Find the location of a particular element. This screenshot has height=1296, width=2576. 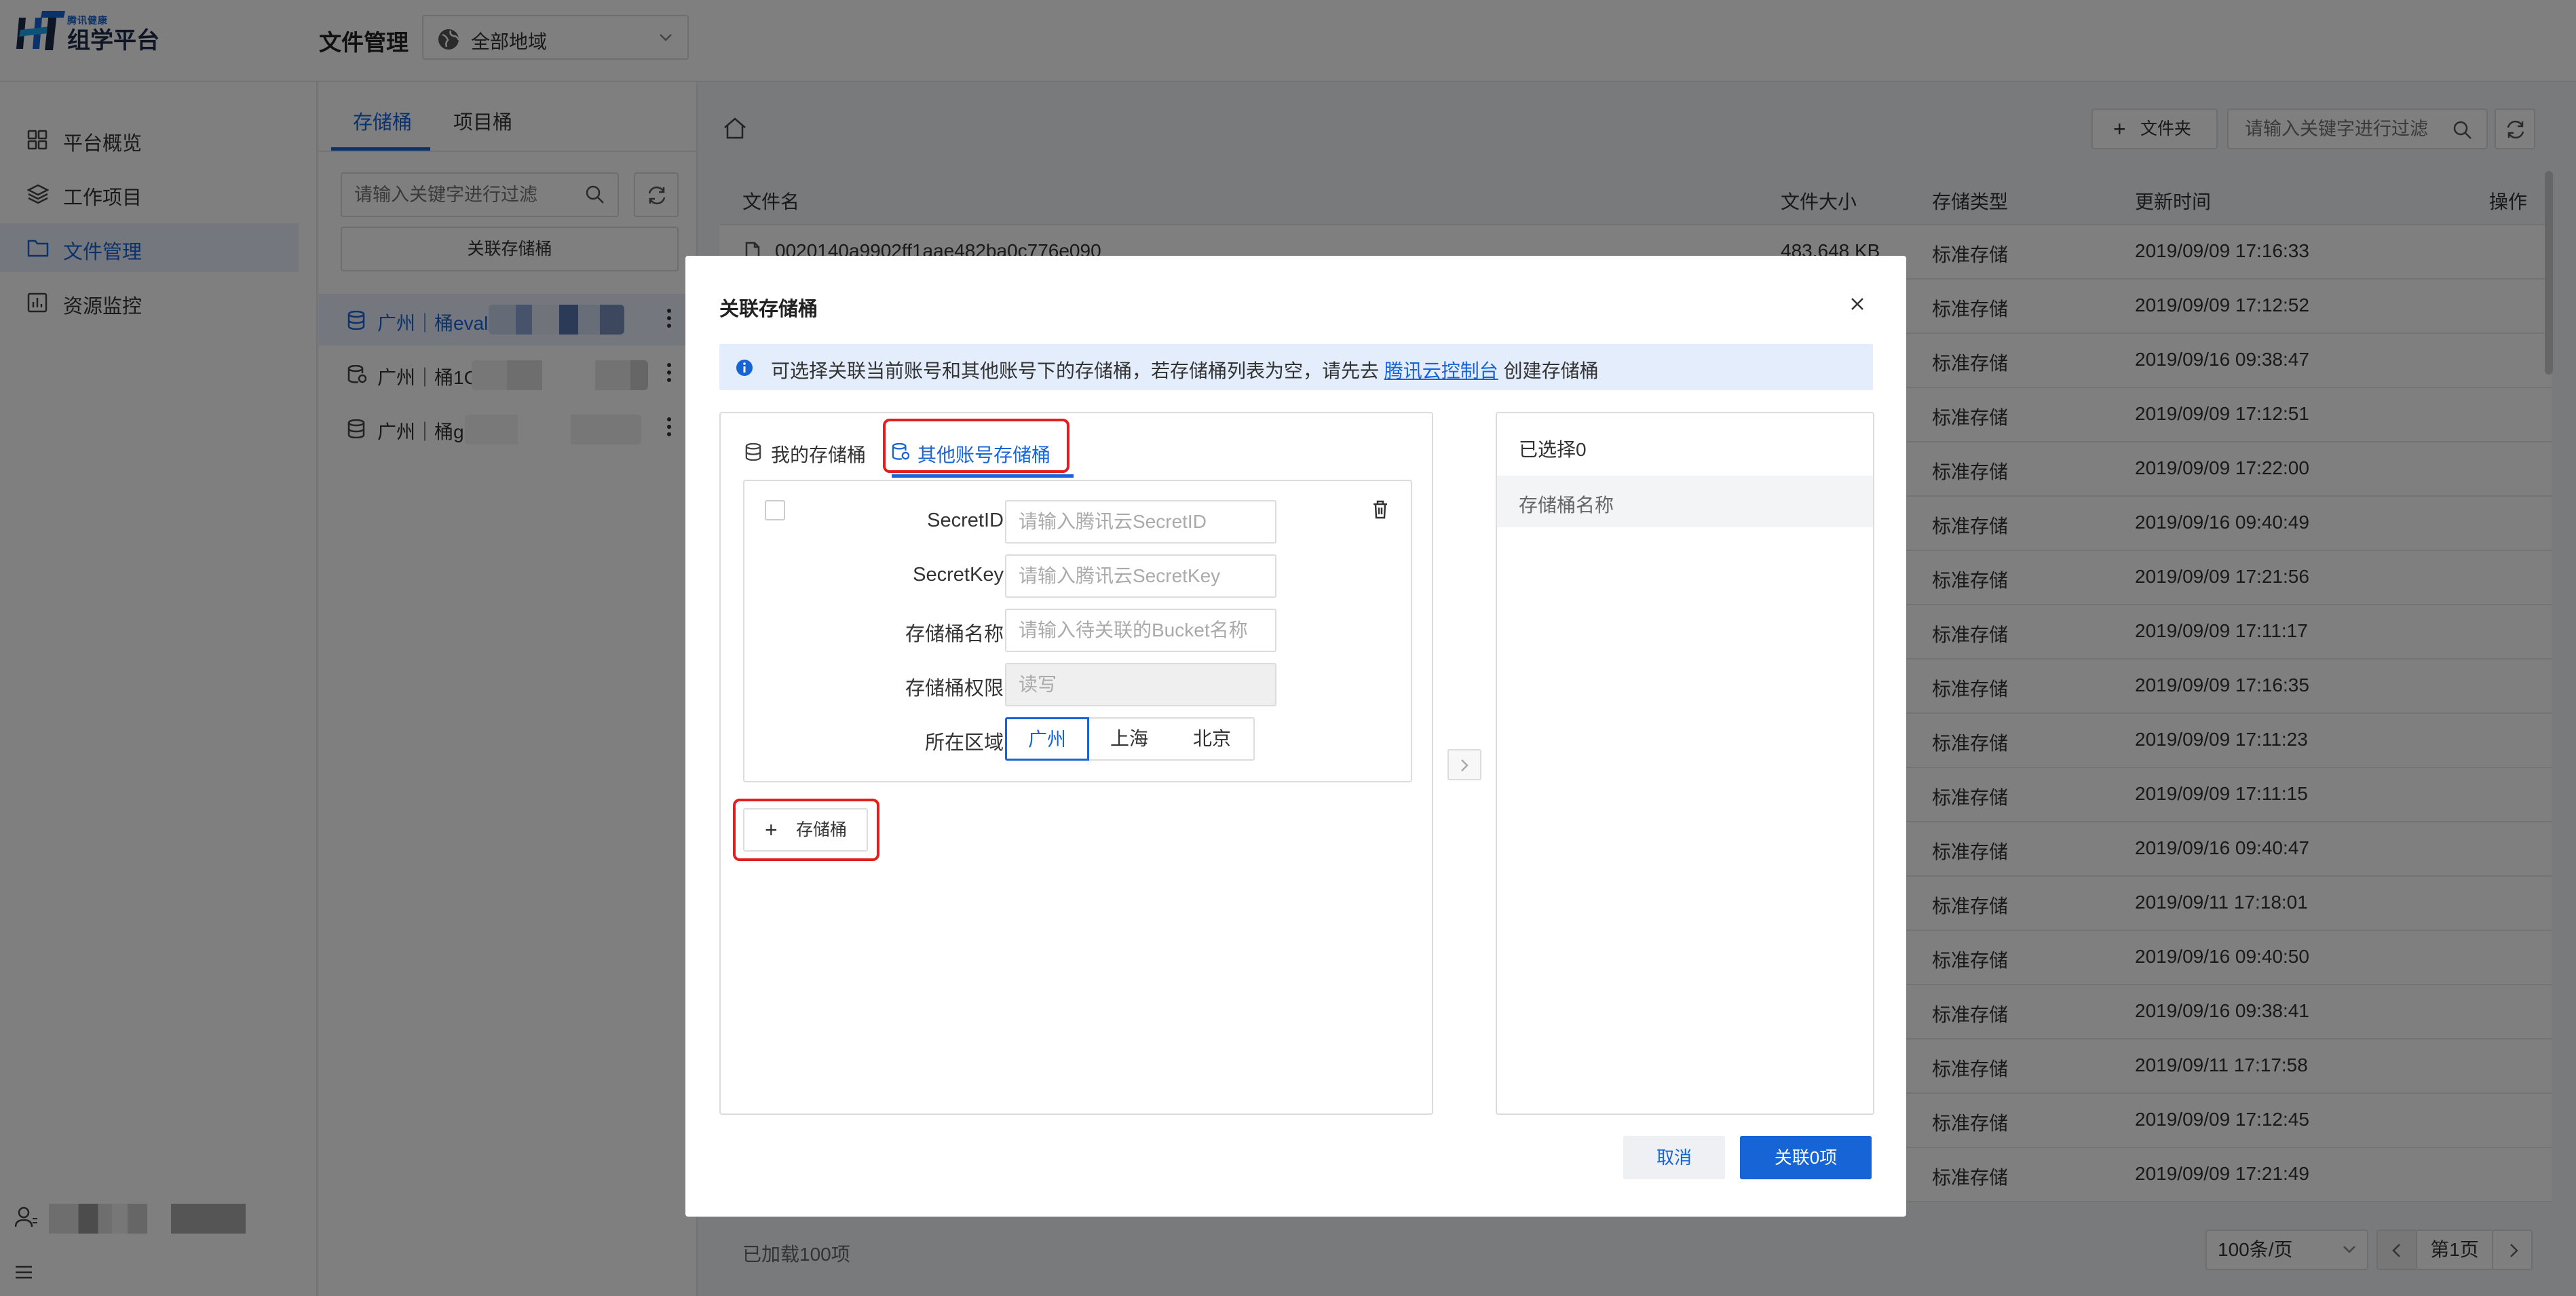

secret-key-input is located at coordinates (1140, 576).